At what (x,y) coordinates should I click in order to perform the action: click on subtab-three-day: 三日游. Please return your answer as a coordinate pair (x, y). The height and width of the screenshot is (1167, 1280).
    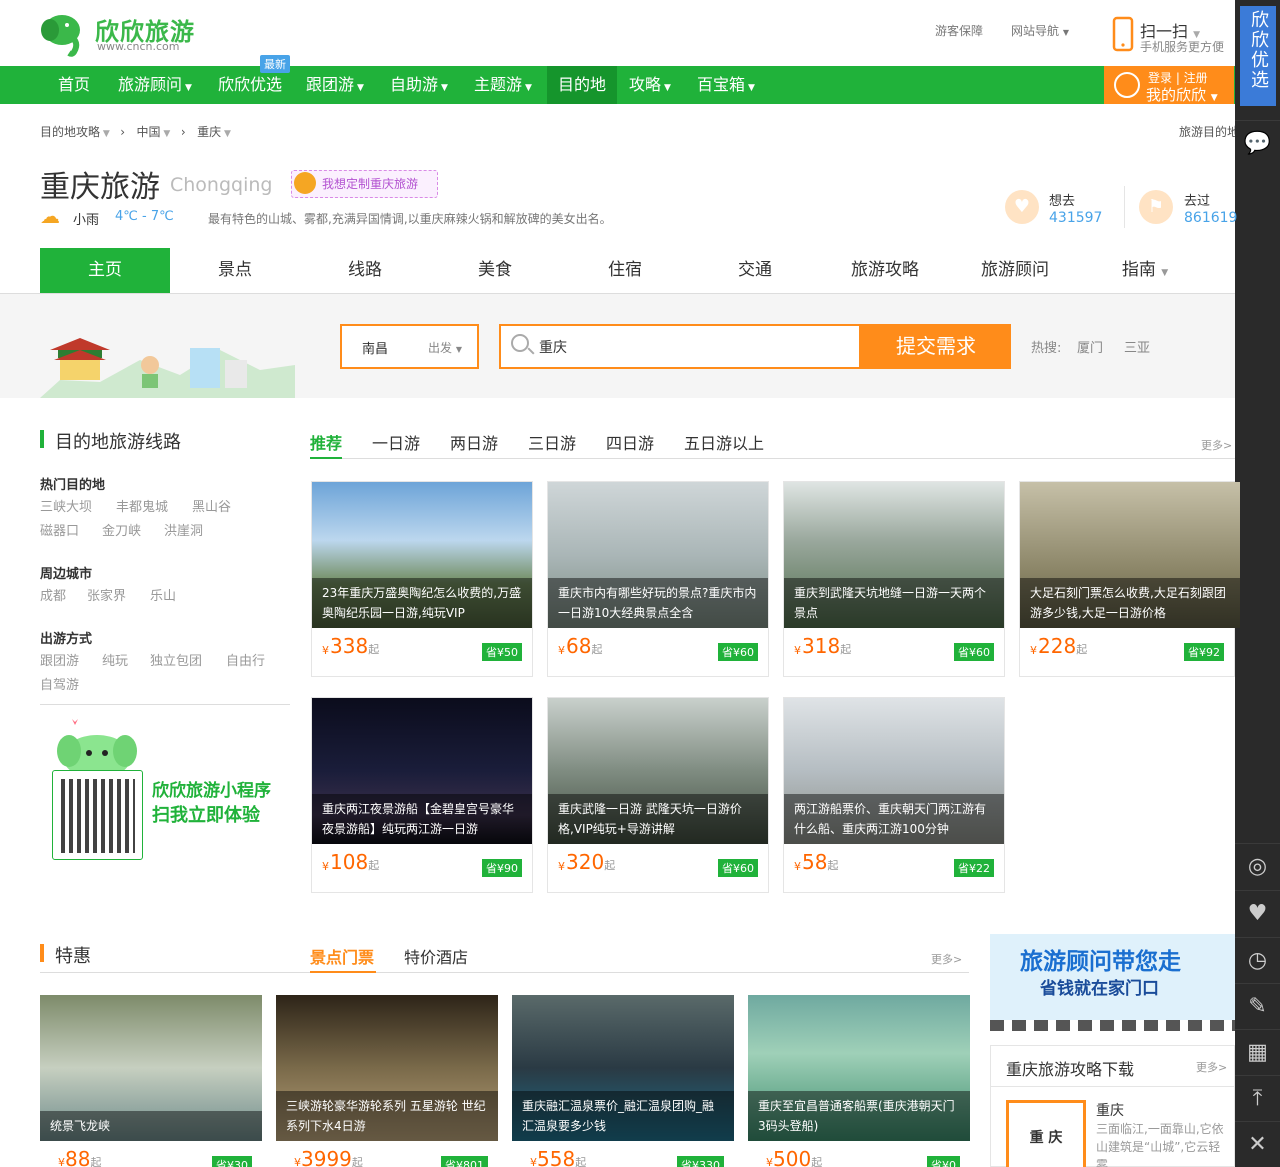
    Looking at the image, I should click on (552, 442).